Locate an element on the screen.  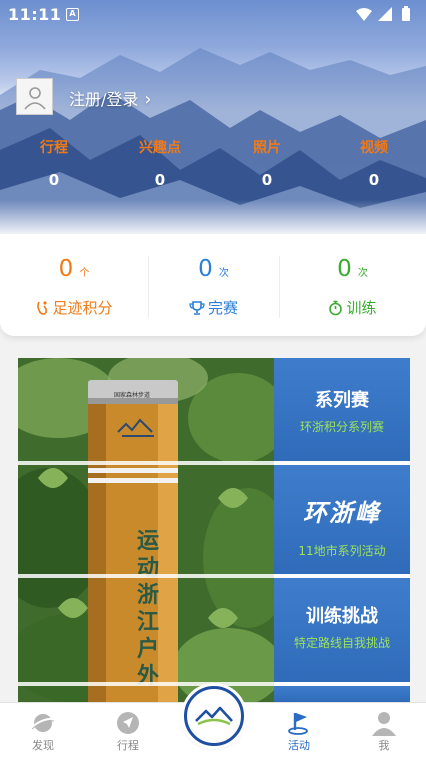
battery-icon is located at coordinates (406, 14).